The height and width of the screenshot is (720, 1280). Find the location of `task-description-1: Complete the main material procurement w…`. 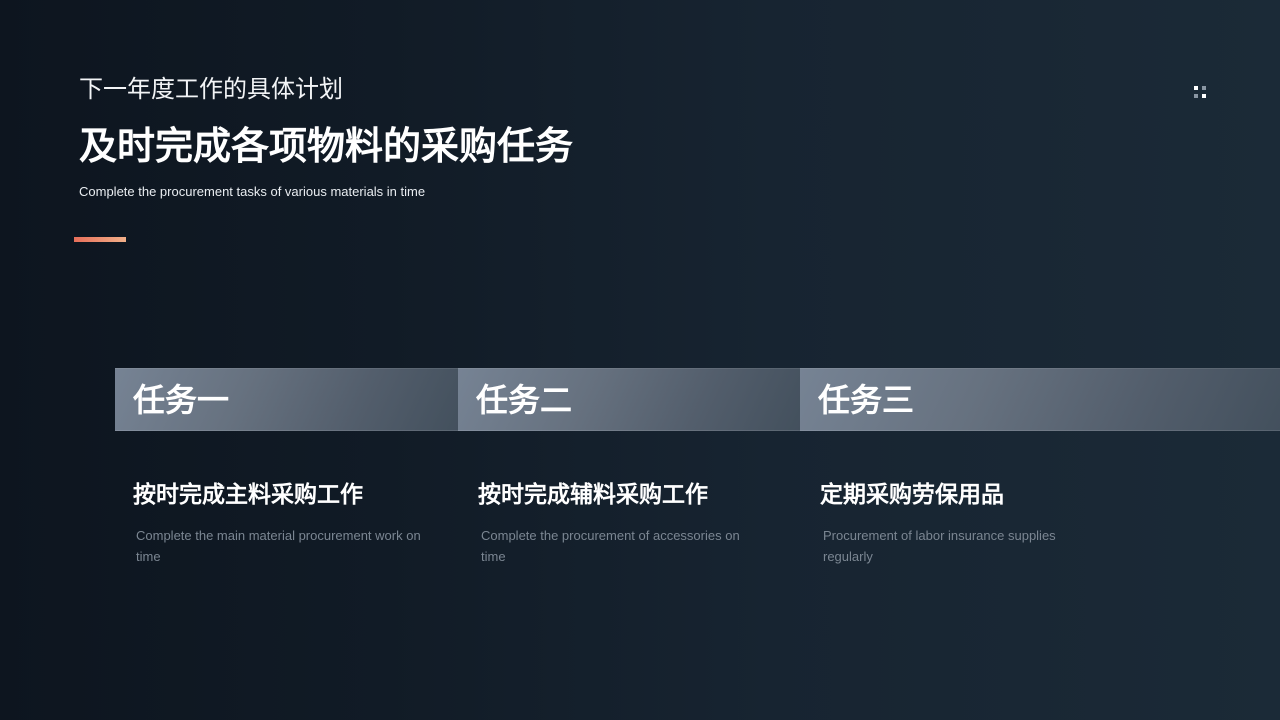

task-description-1: Complete the main material procurement w… is located at coordinates (278, 546).